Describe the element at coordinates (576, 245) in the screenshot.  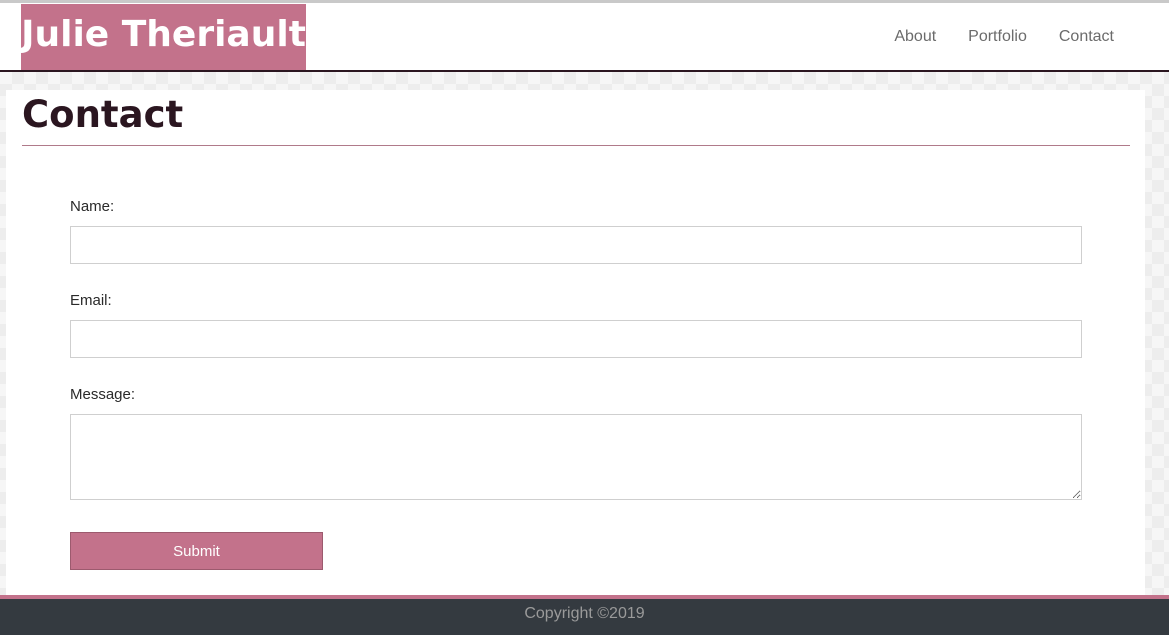
I see `name-field` at that location.